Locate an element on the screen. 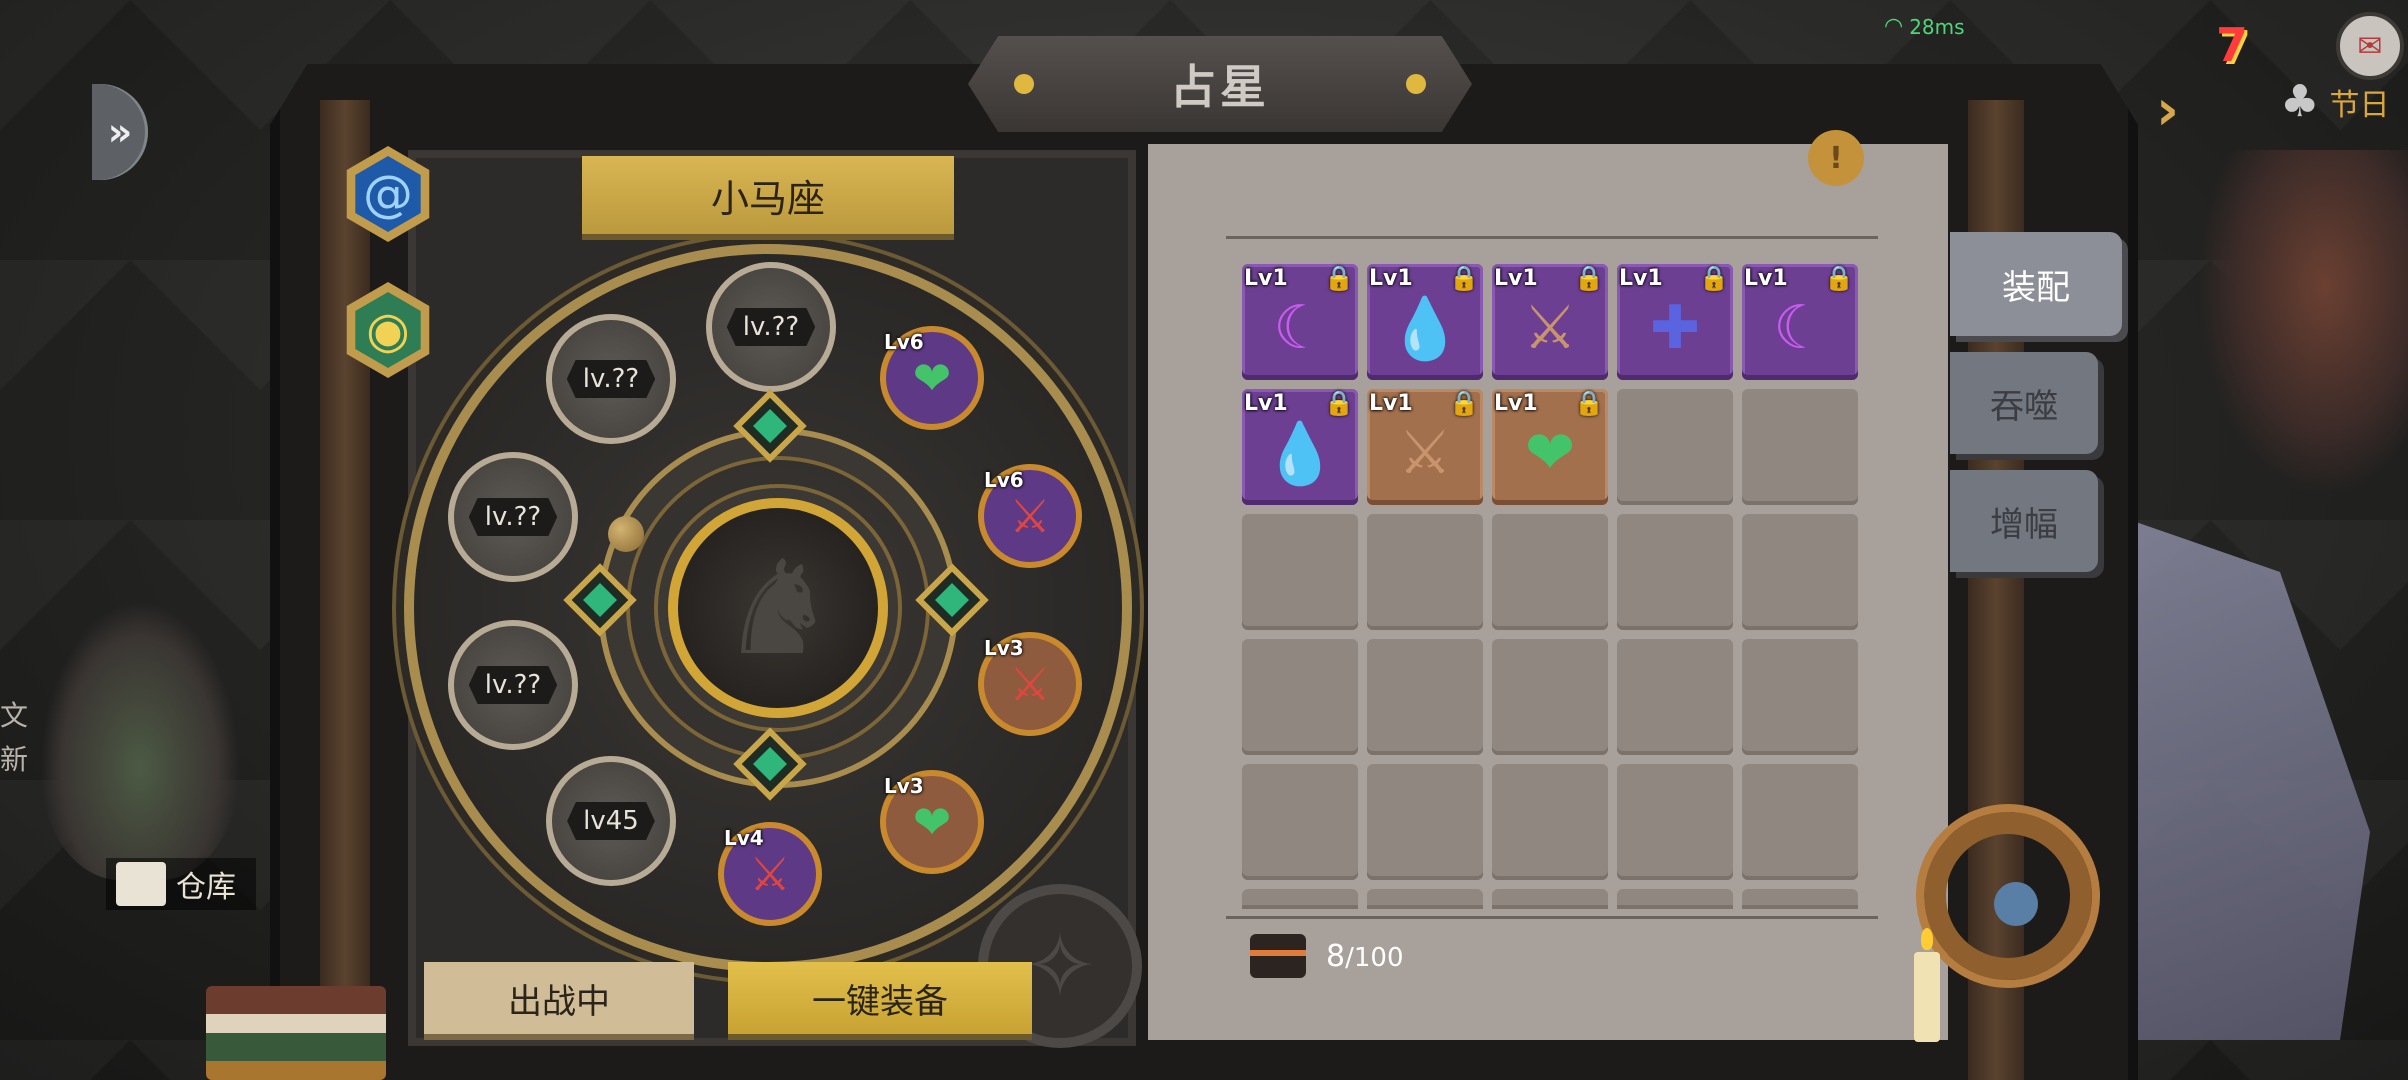 The image size is (2408, 1080). title-plate: 占星 is located at coordinates (1220, 84).